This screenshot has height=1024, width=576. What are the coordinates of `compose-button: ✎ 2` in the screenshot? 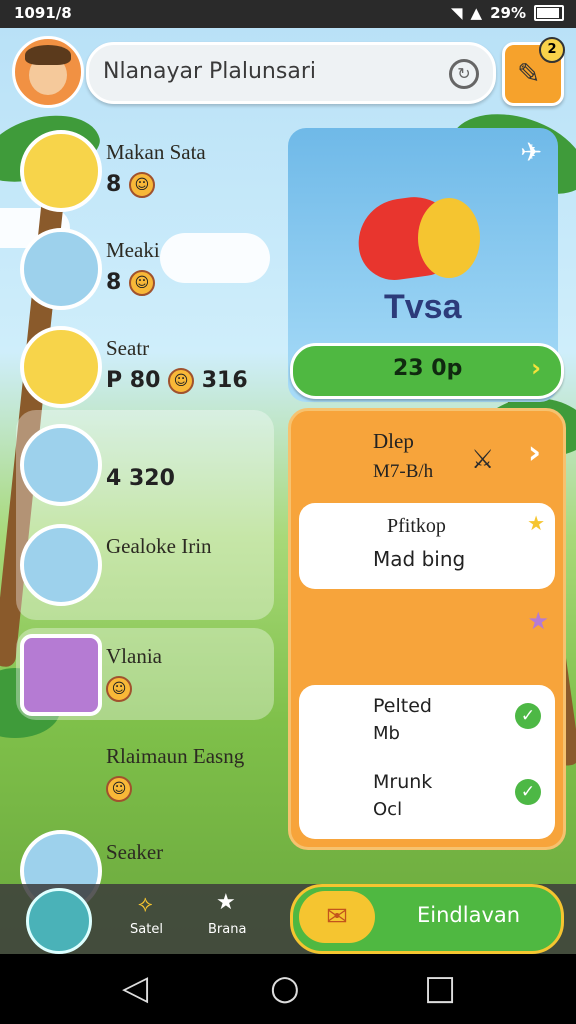 It's located at (533, 71).